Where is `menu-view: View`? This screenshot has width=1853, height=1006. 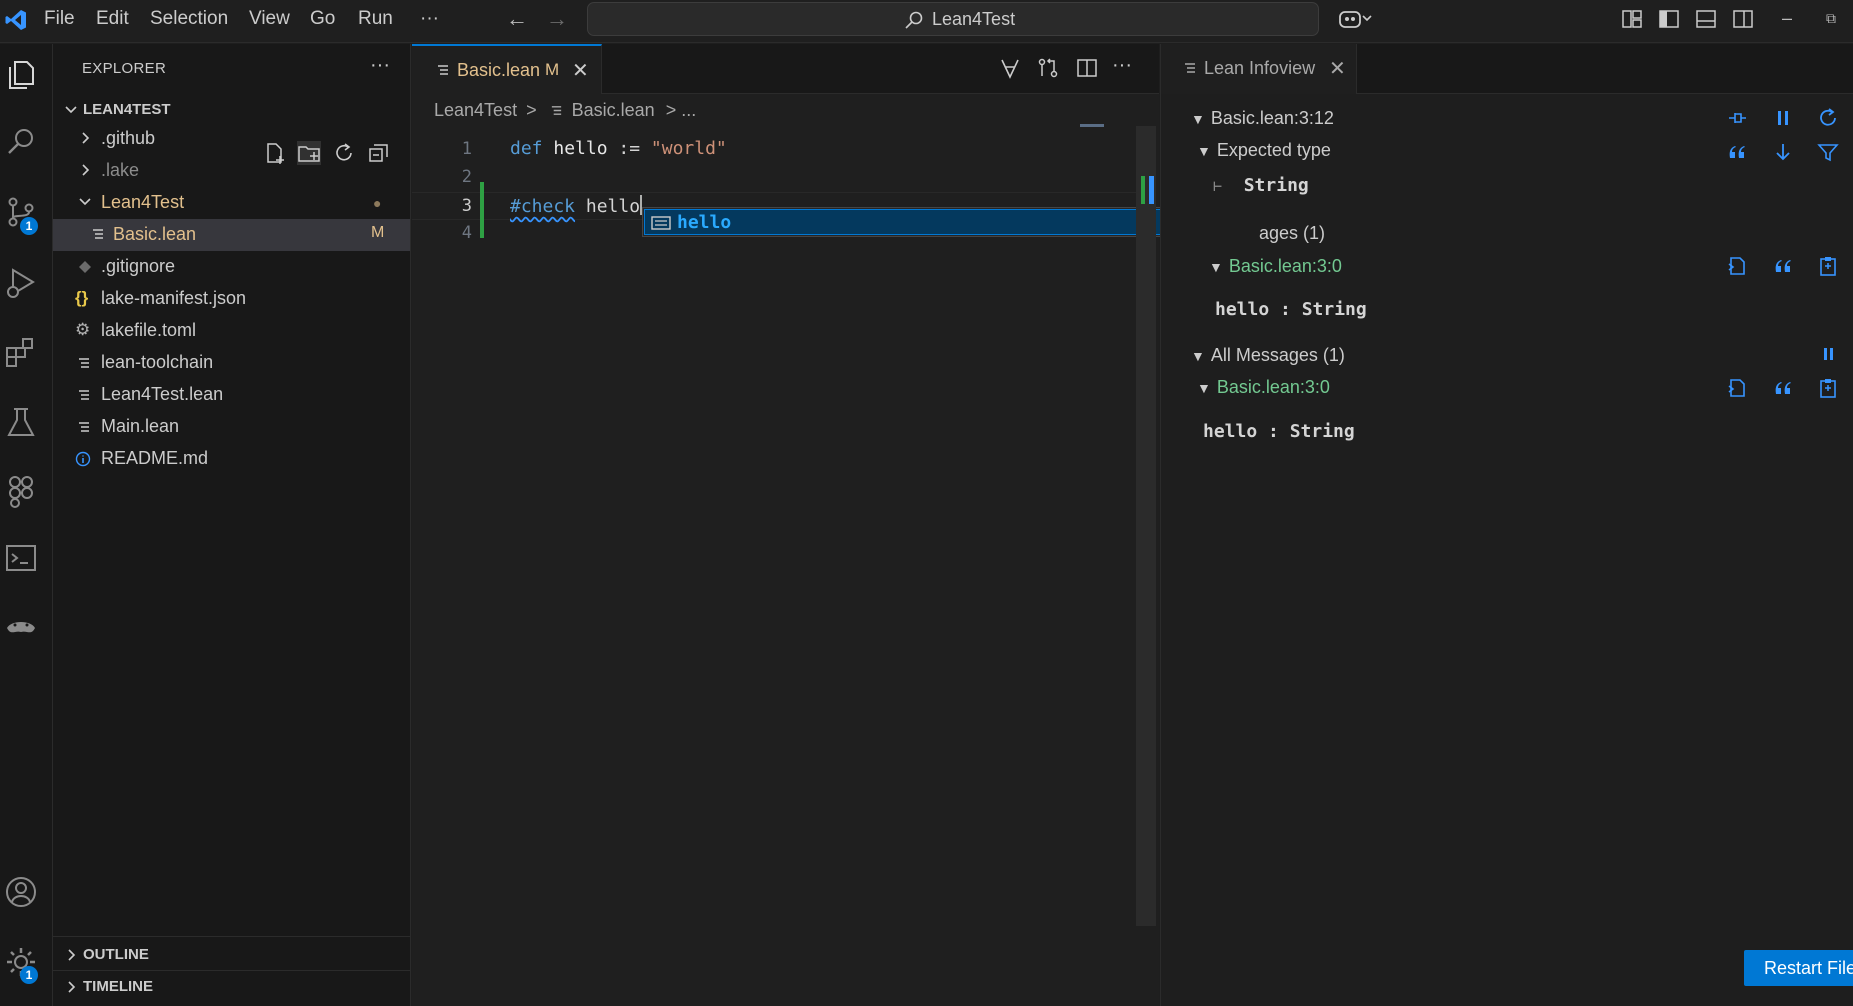
menu-view: View is located at coordinates (269, 19).